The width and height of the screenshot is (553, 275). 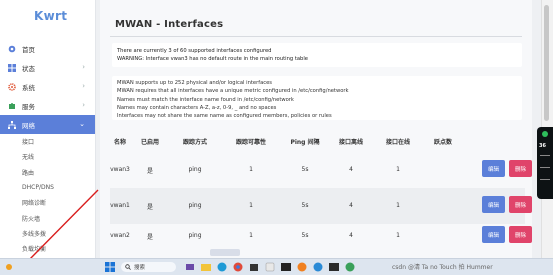 What do you see at coordinates (286, 267) in the screenshot?
I see `terminal-icon` at bounding box center [286, 267].